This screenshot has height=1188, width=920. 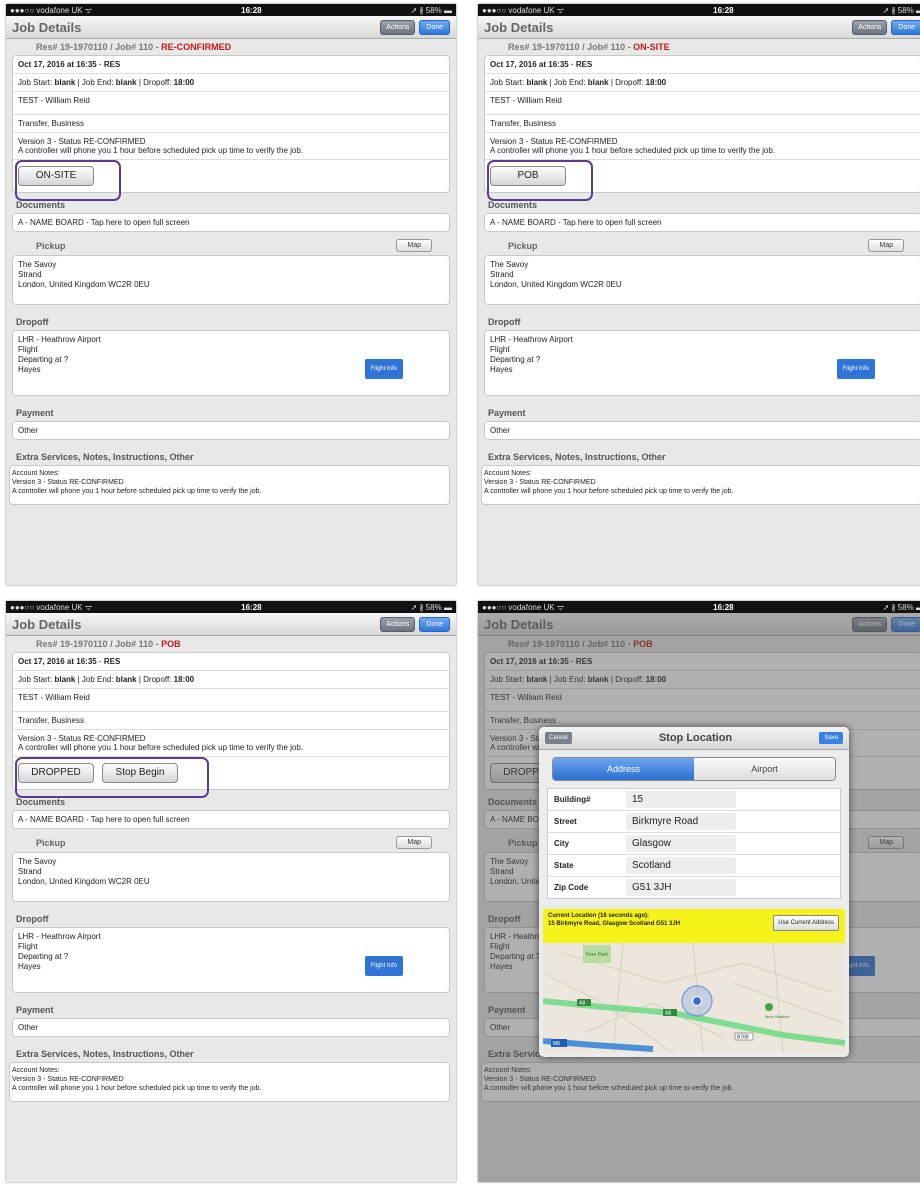 What do you see at coordinates (656, 82) in the screenshot?
I see `dropoff-time-value: 18:00` at bounding box center [656, 82].